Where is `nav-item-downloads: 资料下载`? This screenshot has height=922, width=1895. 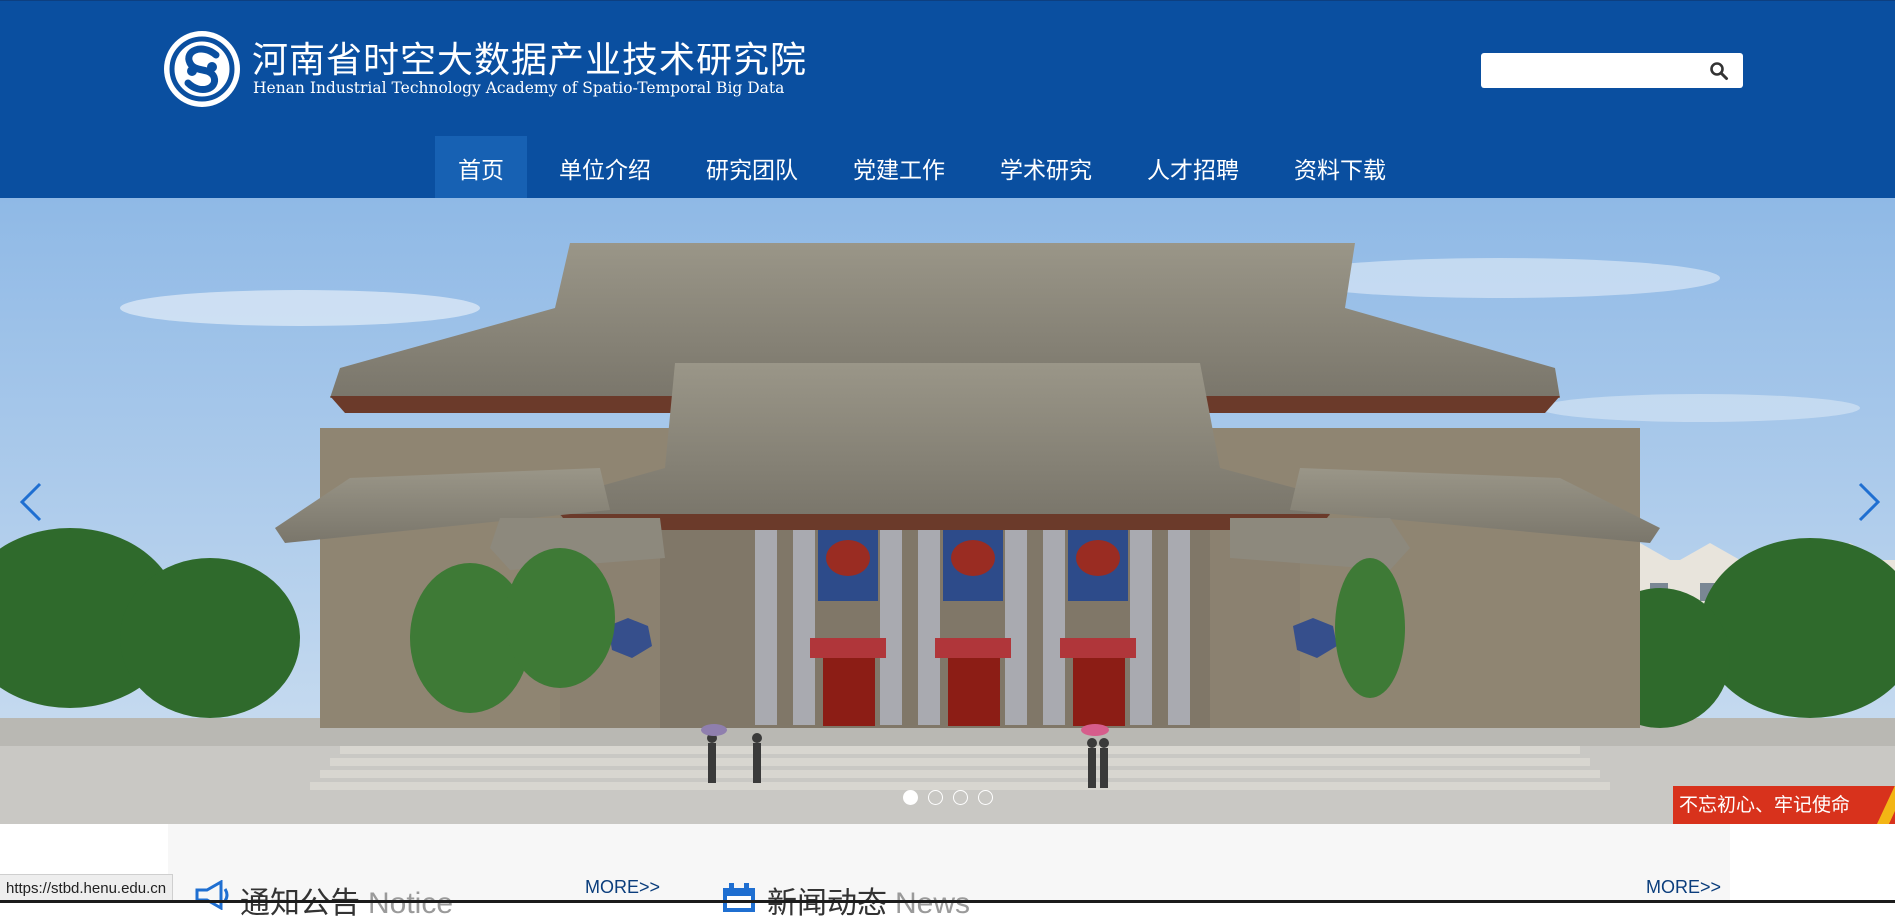
nav-item-downloads: 资料下载 is located at coordinates (1340, 167).